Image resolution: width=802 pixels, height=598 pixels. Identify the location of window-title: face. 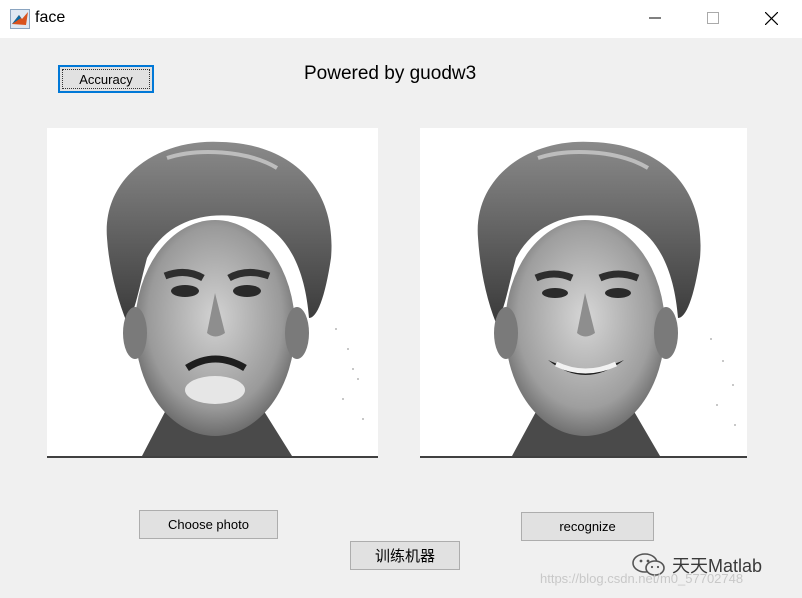
(50, 17).